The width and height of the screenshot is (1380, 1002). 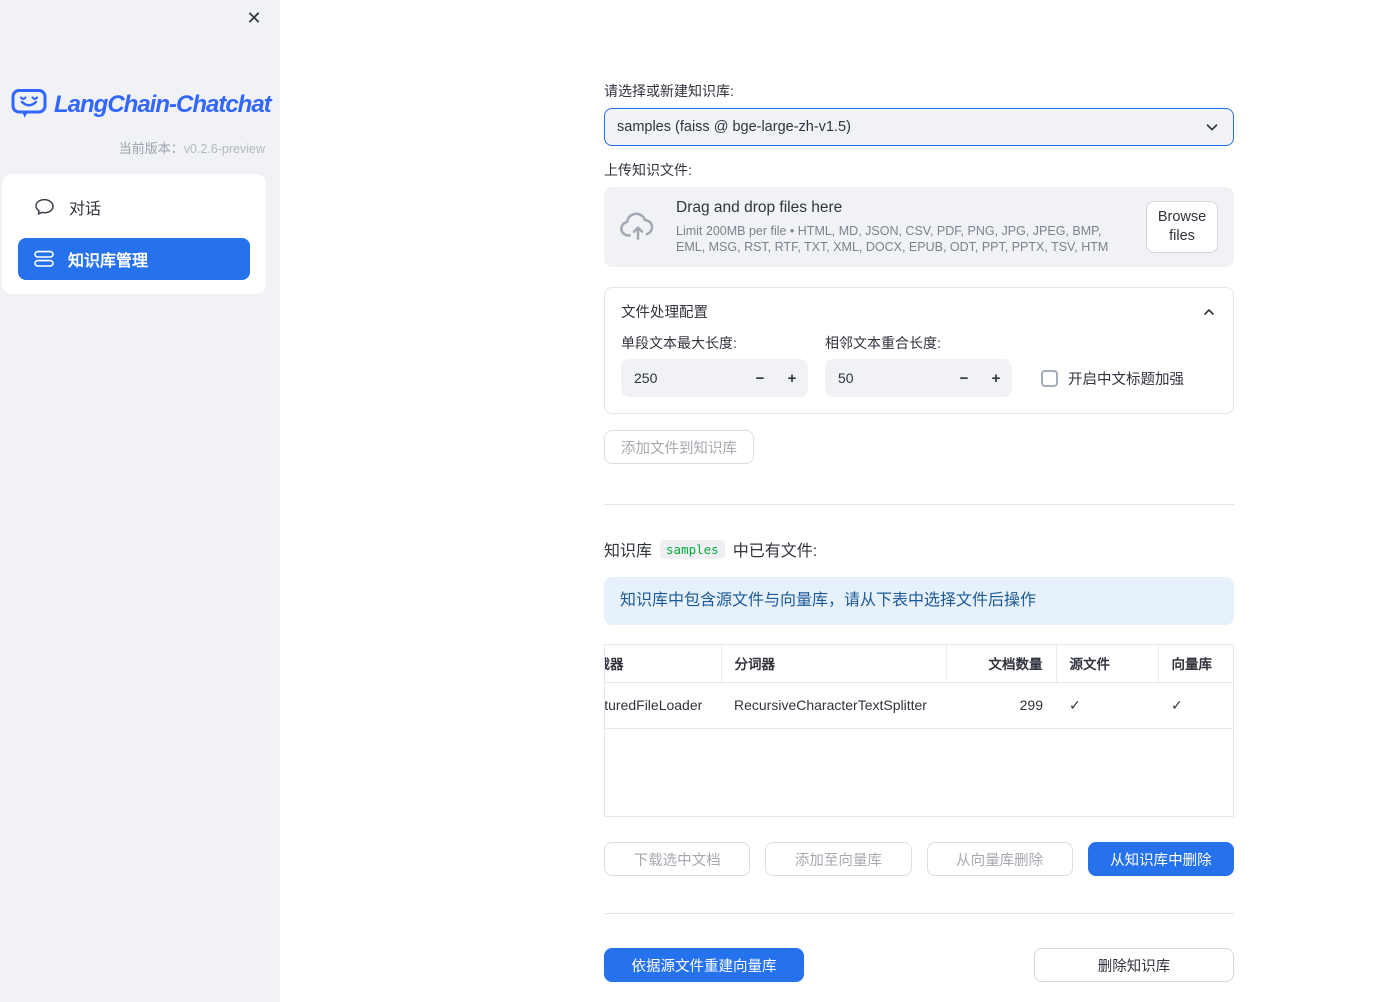 What do you see at coordinates (664, 313) in the screenshot?
I see `expander-title: 文件处理配置` at bounding box center [664, 313].